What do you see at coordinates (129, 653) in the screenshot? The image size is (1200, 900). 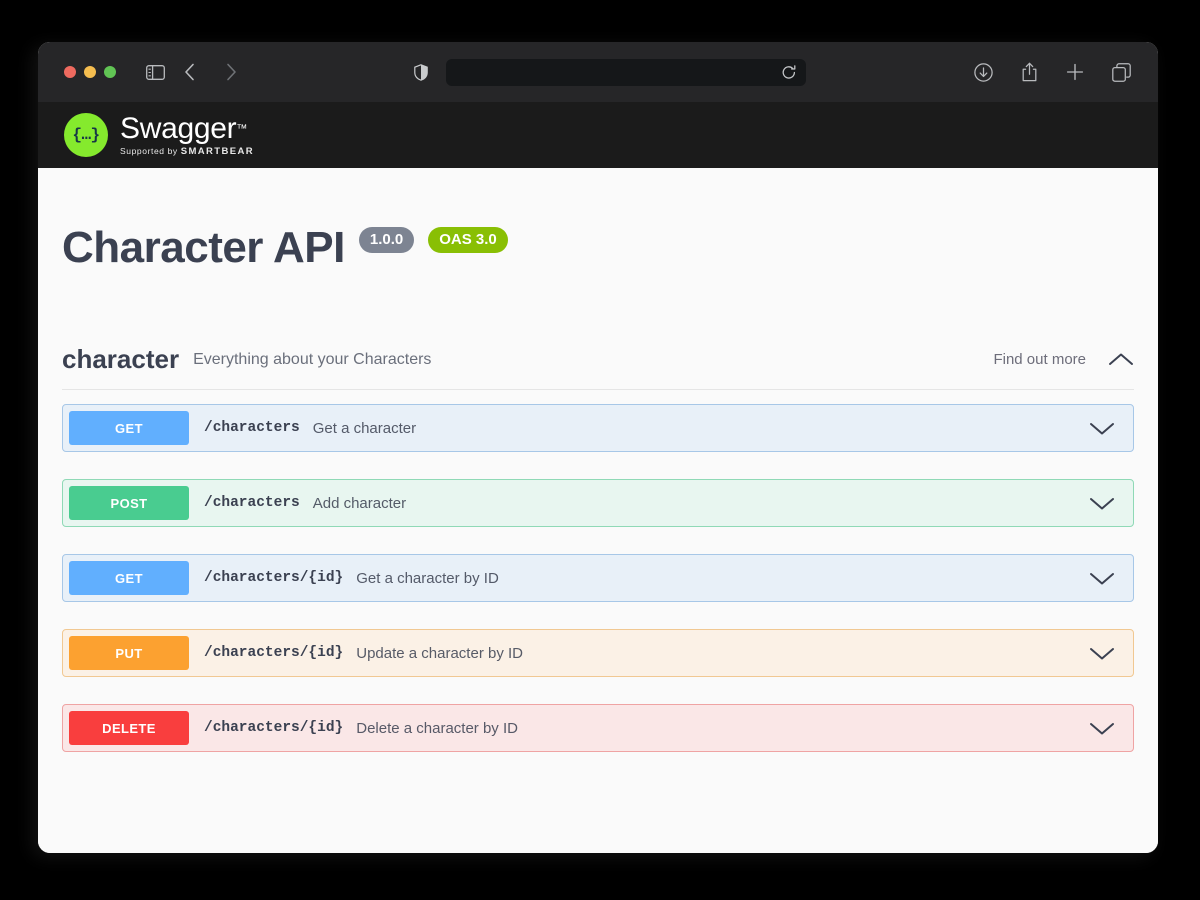 I see `method-badge: PUT` at bounding box center [129, 653].